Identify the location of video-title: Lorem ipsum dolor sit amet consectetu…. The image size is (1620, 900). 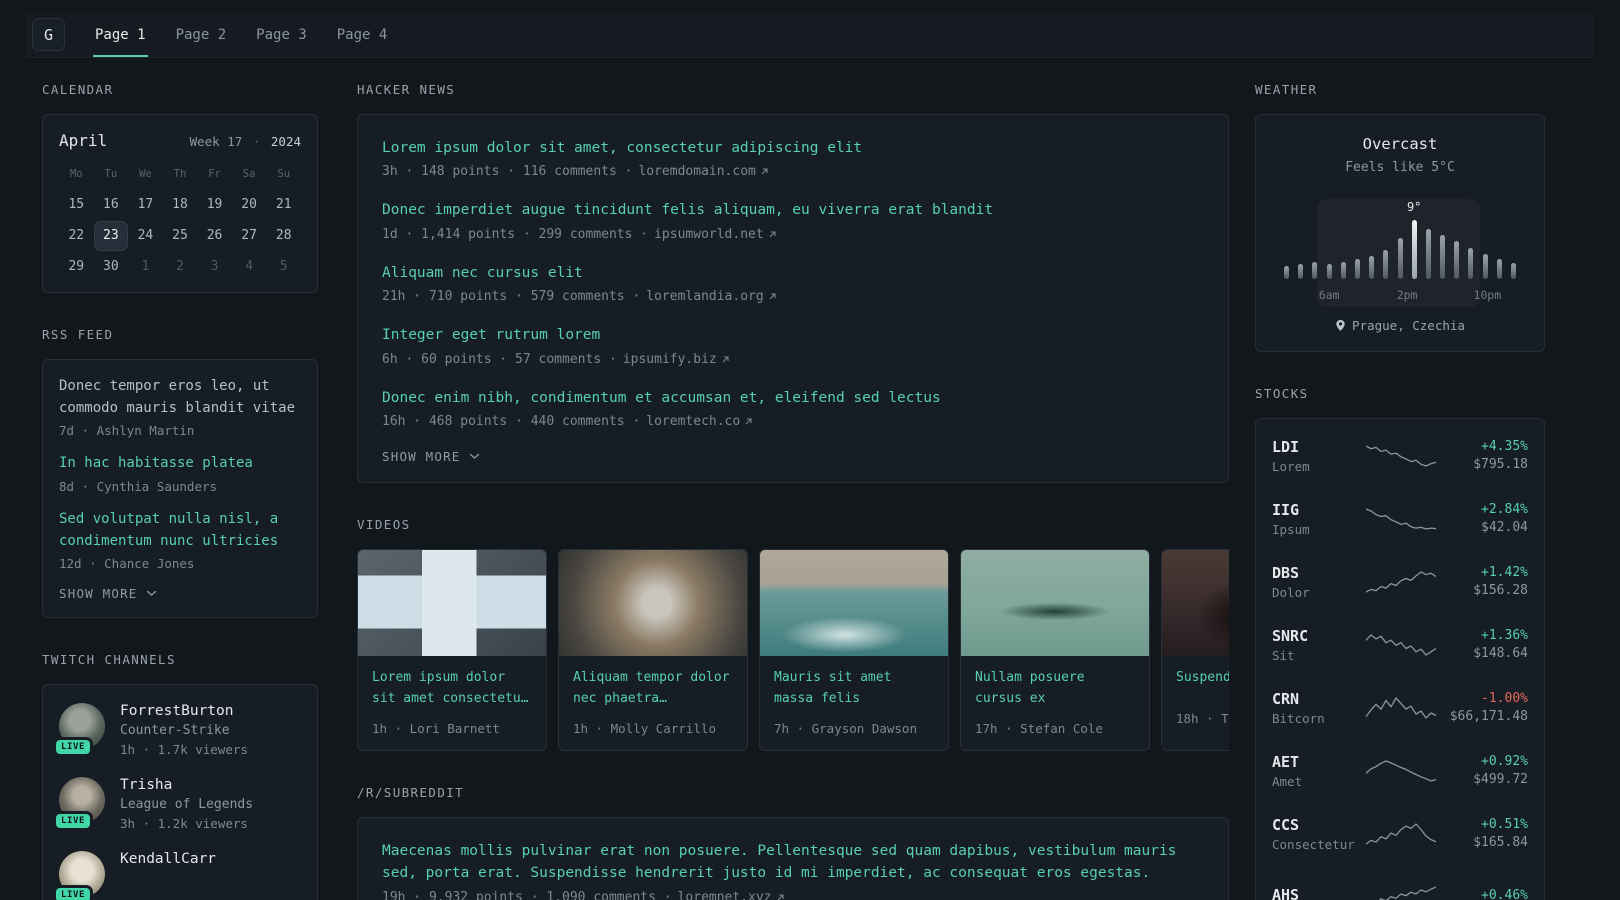
(452, 684).